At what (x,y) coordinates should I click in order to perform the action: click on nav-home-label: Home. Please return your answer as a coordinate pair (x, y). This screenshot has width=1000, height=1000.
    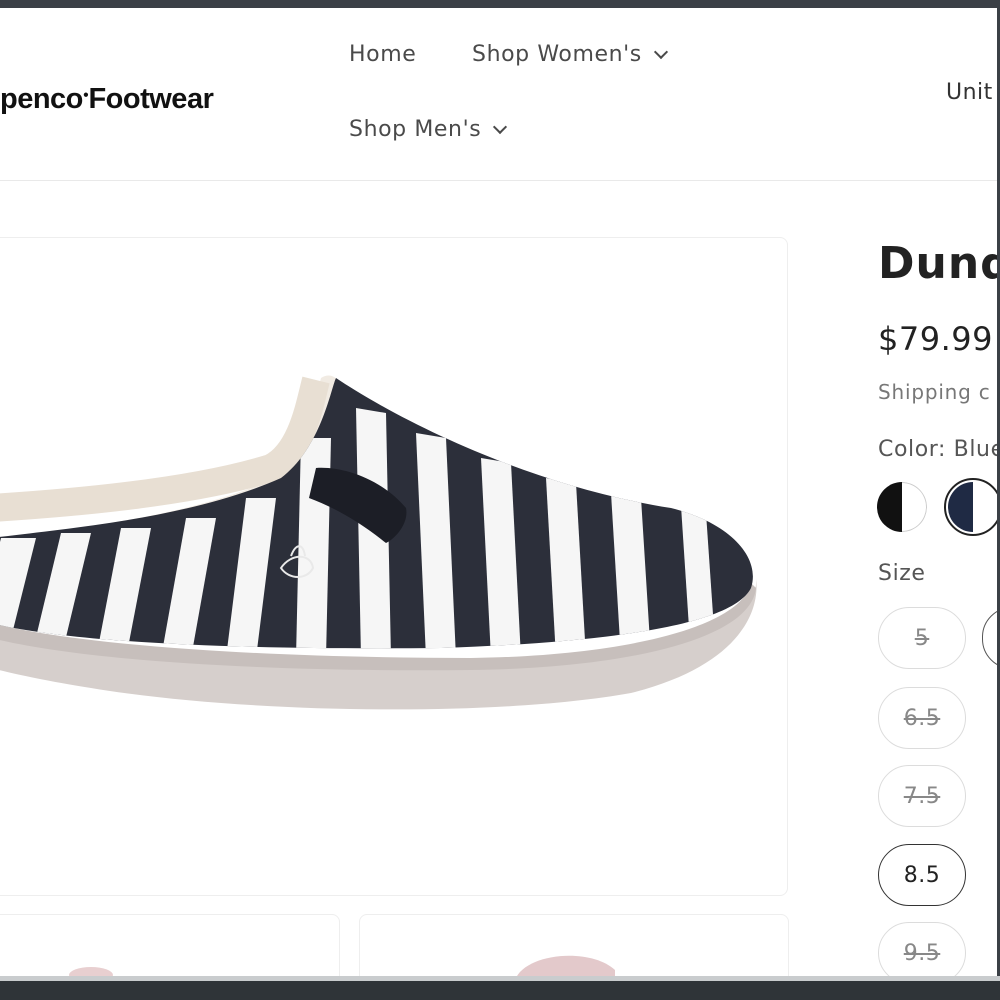
    Looking at the image, I should click on (383, 54).